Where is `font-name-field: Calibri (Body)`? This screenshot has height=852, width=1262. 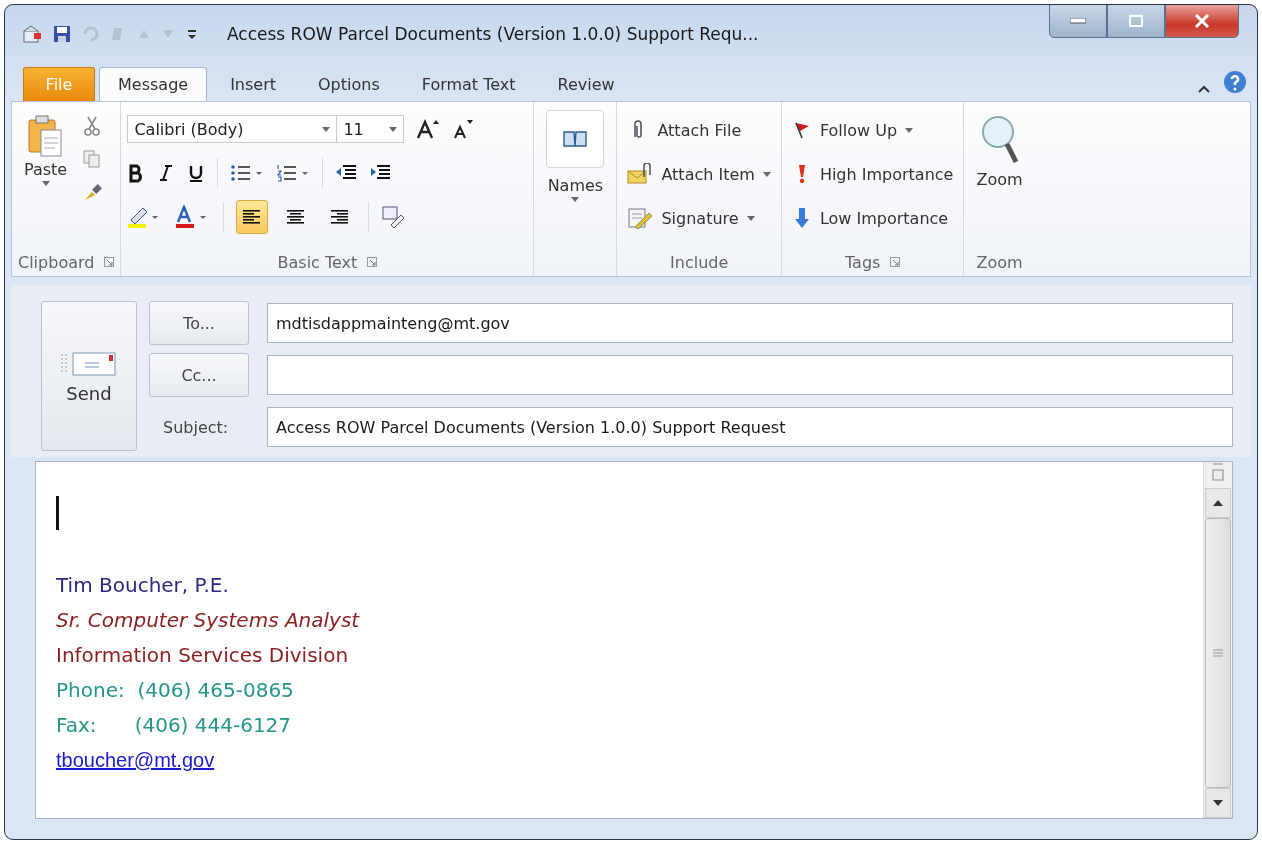
font-name-field: Calibri (Body) is located at coordinates (232, 129).